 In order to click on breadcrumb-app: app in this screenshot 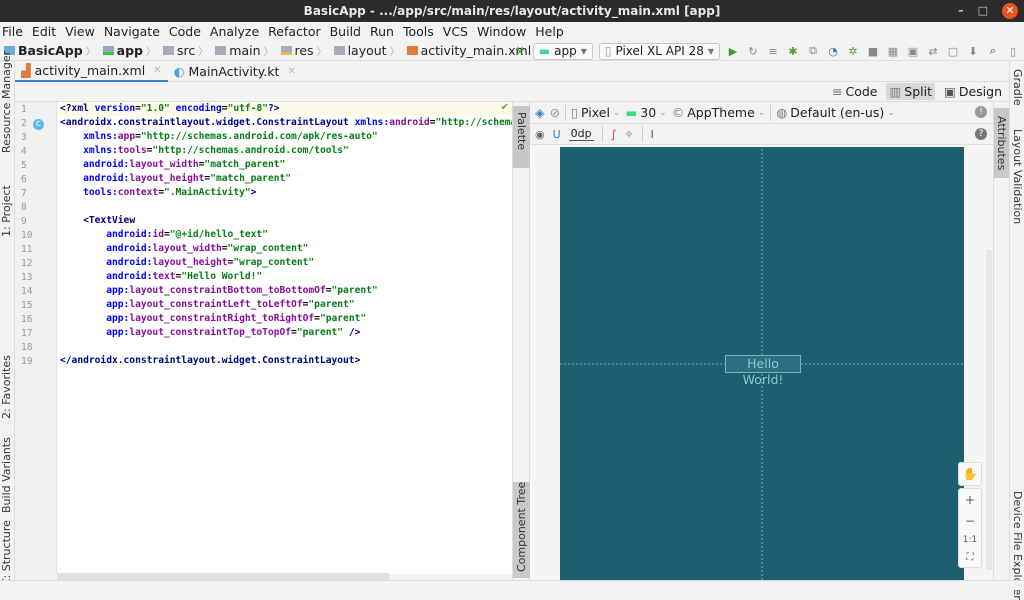, I will do `click(122, 50)`.